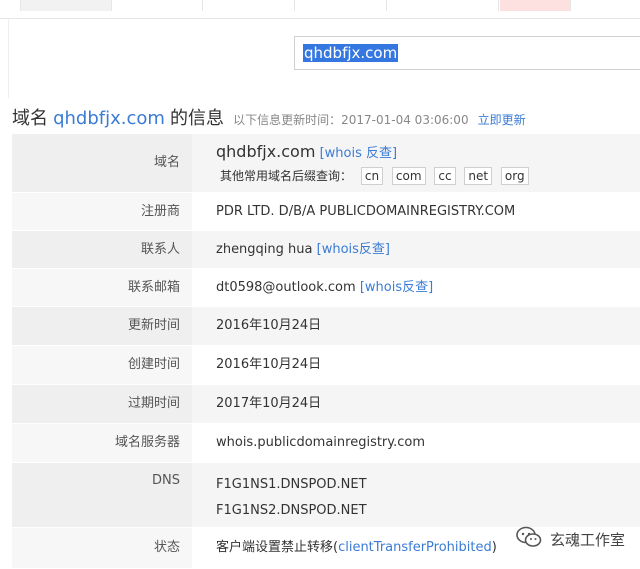 This screenshot has height=569, width=640. Describe the element at coordinates (102, 548) in the screenshot. I see `row-label: 状态` at that location.